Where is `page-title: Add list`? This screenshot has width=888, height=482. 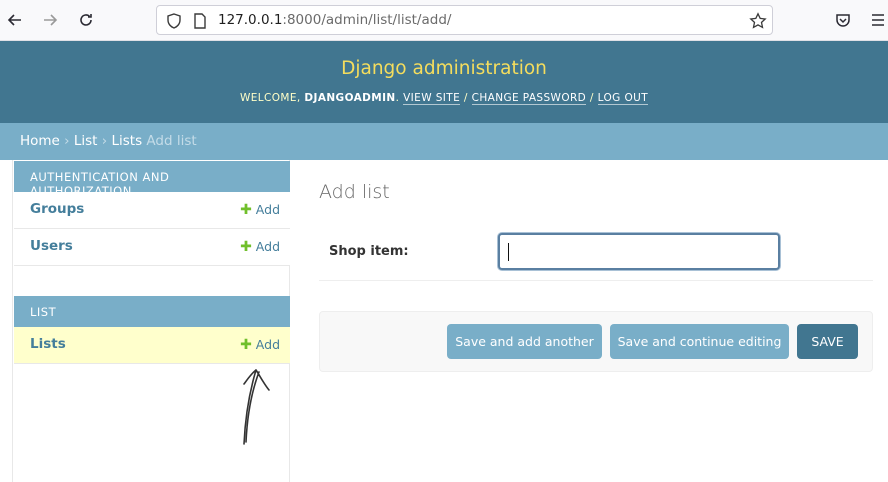 page-title: Add list is located at coordinates (354, 192).